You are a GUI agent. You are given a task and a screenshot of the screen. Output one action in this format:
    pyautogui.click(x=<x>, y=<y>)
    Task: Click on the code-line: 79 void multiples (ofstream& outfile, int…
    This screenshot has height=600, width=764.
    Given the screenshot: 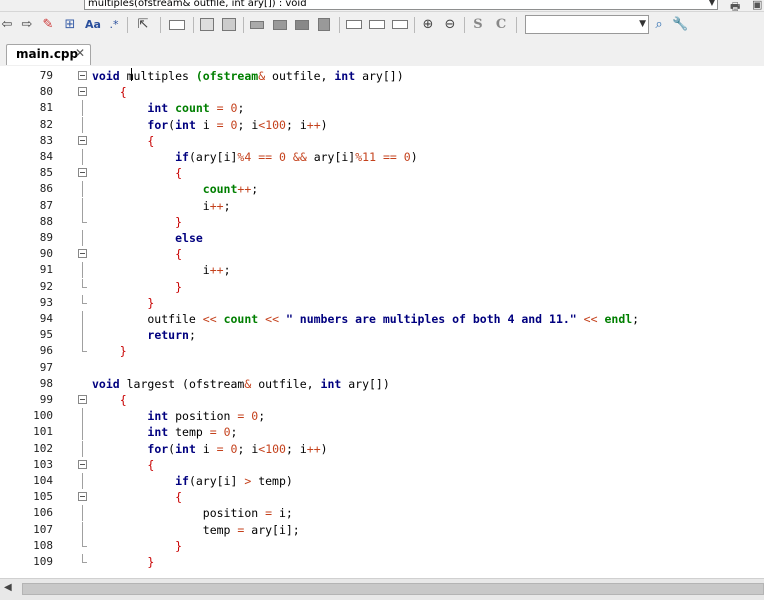 What is the action you would take?
    pyautogui.click(x=382, y=76)
    